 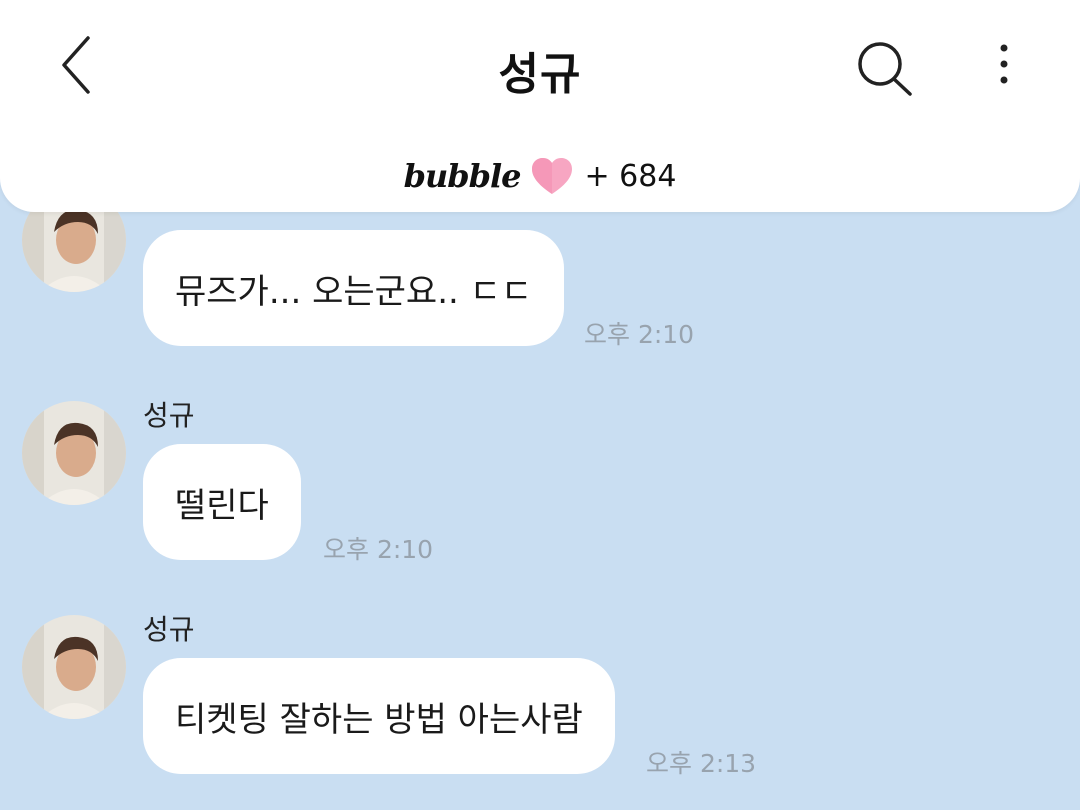 I want to click on message-bubble: 티켓팅 잘하는 방법 아는사람, so click(x=379, y=716).